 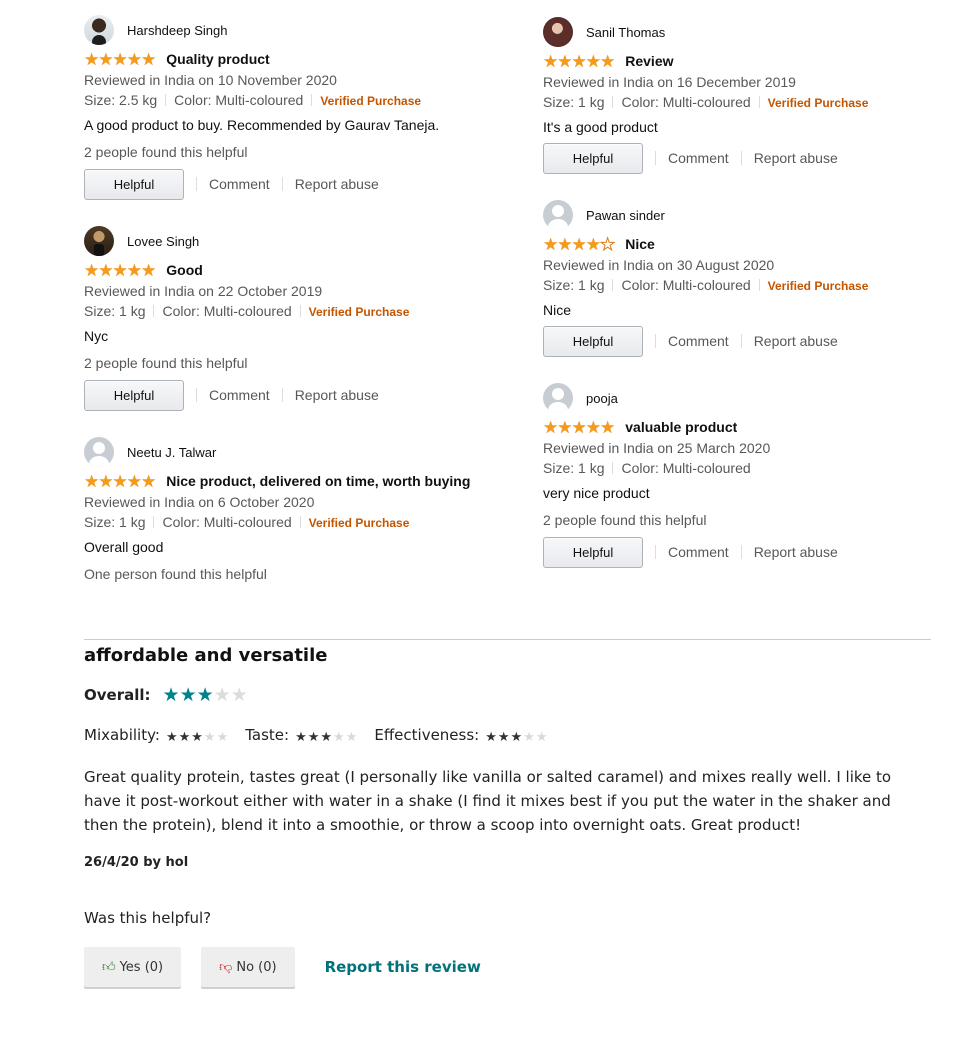 I want to click on review-date: Reviewed in India on 25 March 2020, so click(x=657, y=448).